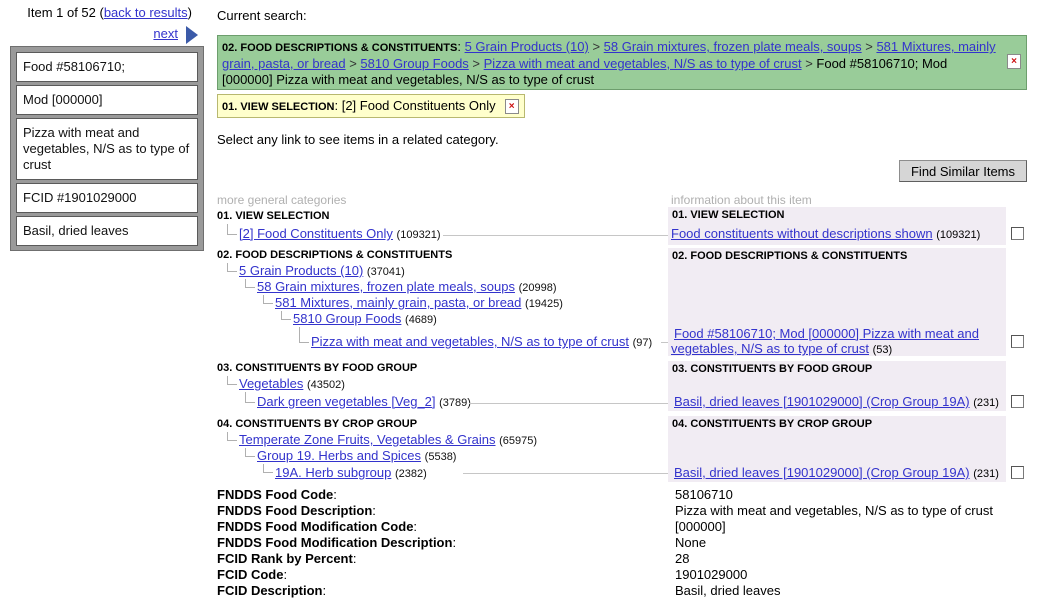 The width and height of the screenshot is (1037, 616). I want to click on checkbox-crop-group, so click(1017, 472).